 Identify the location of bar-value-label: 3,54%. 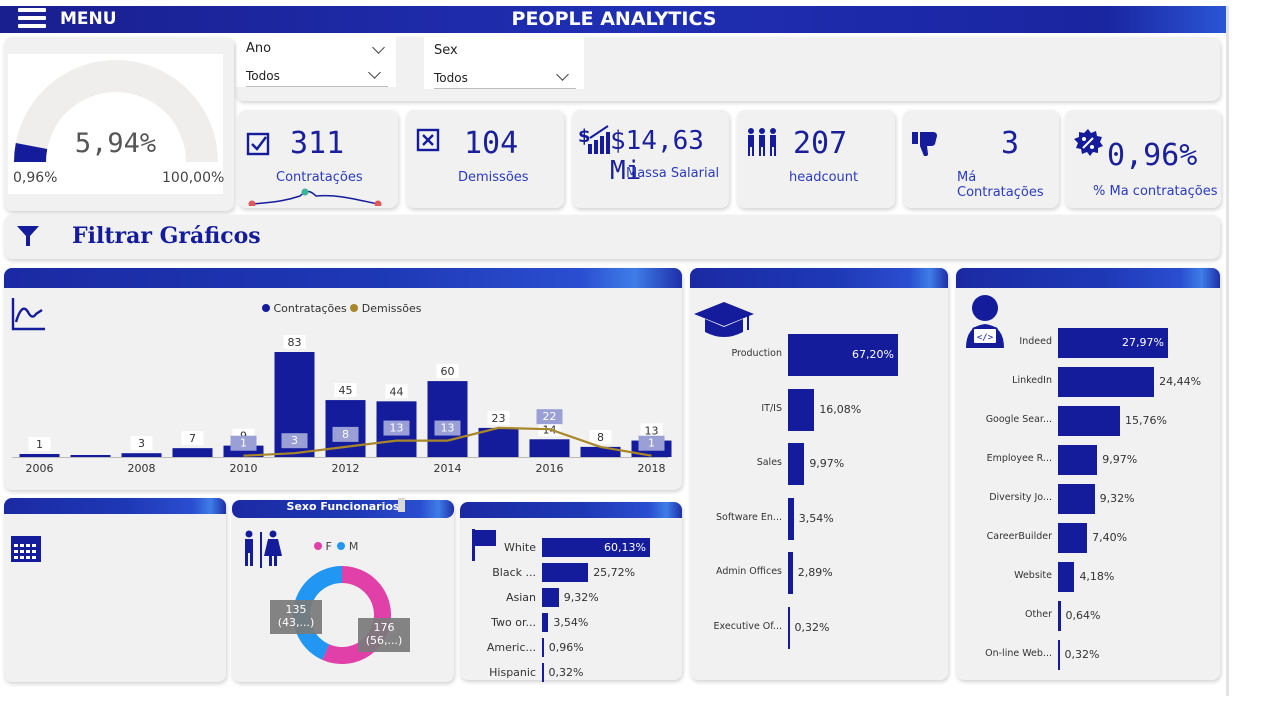
(816, 518).